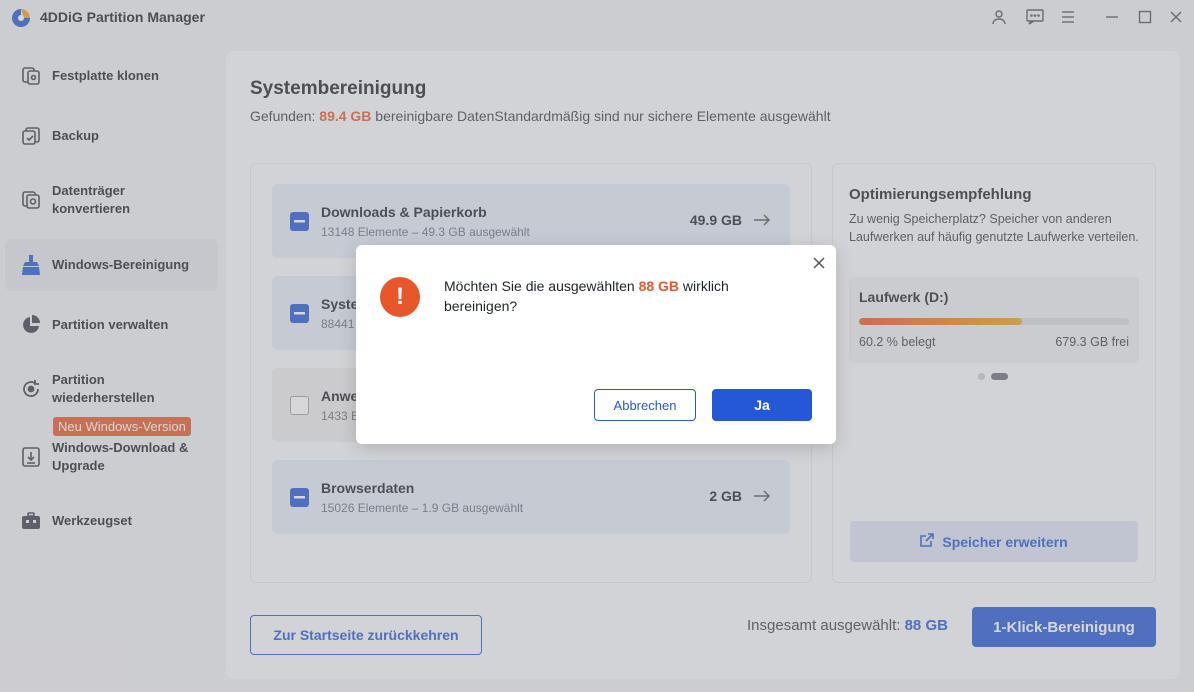  I want to click on cancel-button: Abbrechen, so click(645, 405).